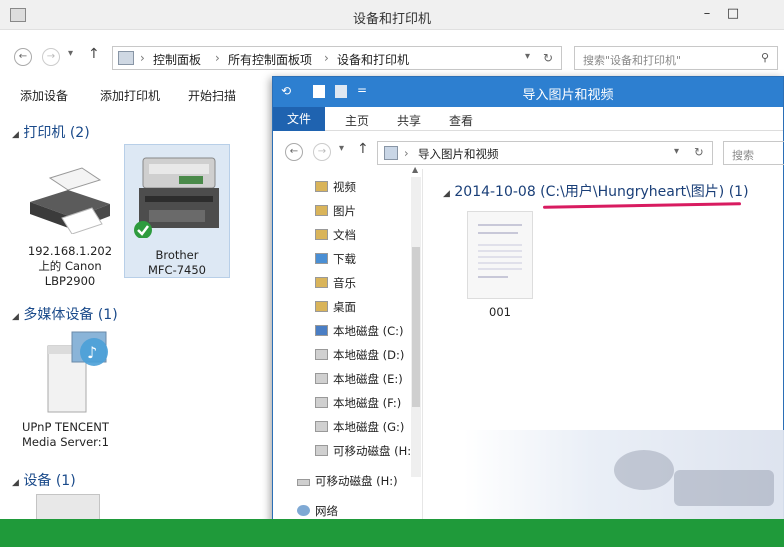  I want to click on minimize-button: –, so click(707, 14).